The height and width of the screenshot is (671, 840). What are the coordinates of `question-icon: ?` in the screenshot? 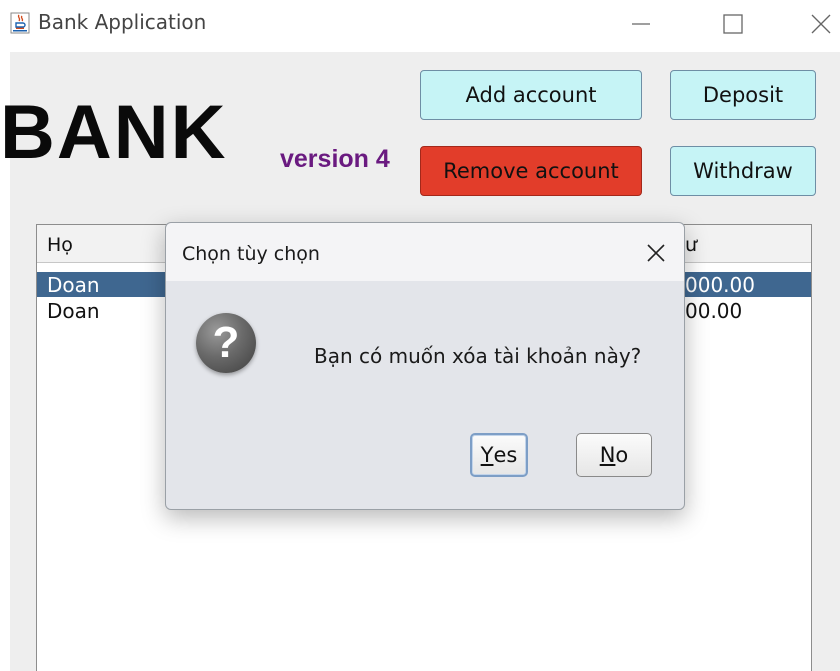 It's located at (226, 343).